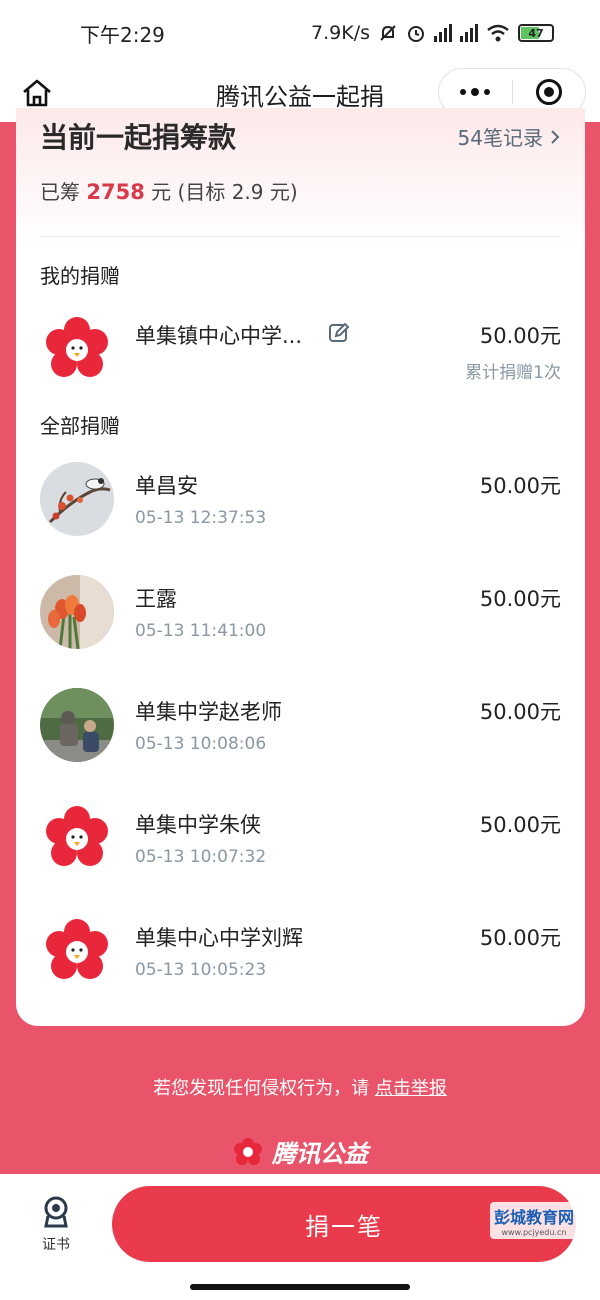 The height and width of the screenshot is (1300, 600). What do you see at coordinates (138, 137) in the screenshot?
I see `card-heading: 当前一起捐筹款` at bounding box center [138, 137].